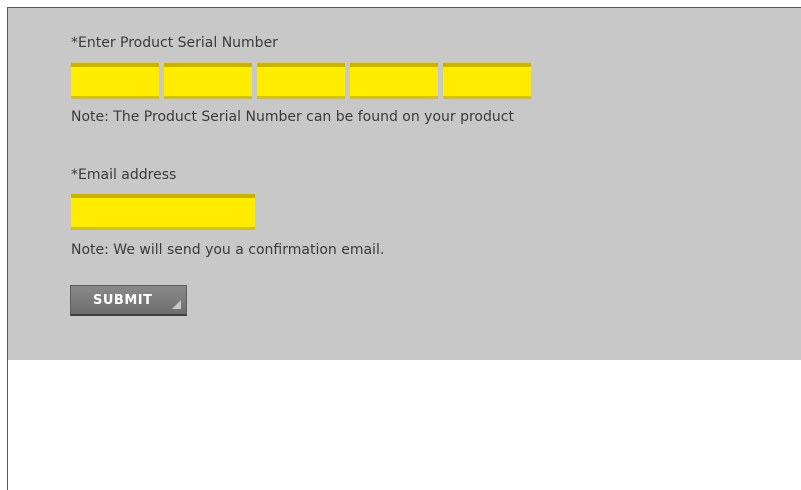  I want to click on serial-number-fields, so click(301, 81).